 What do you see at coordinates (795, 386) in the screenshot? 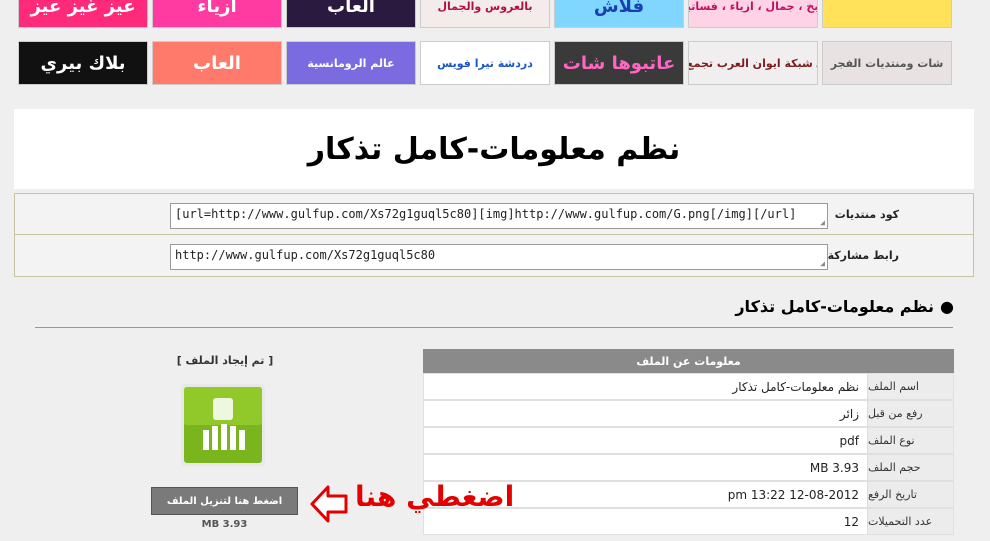
I see `file-info-value: نظم معلومات-كامل تذكار` at bounding box center [795, 386].